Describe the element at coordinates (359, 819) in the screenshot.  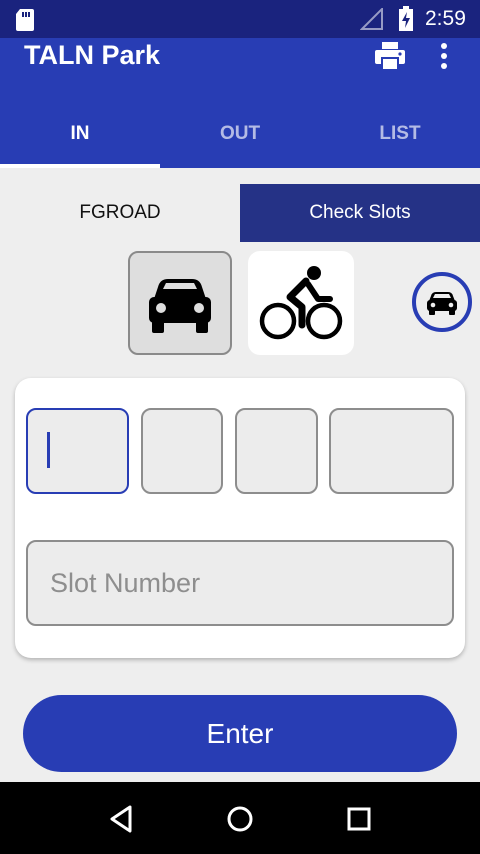
I see `recents-icon` at that location.